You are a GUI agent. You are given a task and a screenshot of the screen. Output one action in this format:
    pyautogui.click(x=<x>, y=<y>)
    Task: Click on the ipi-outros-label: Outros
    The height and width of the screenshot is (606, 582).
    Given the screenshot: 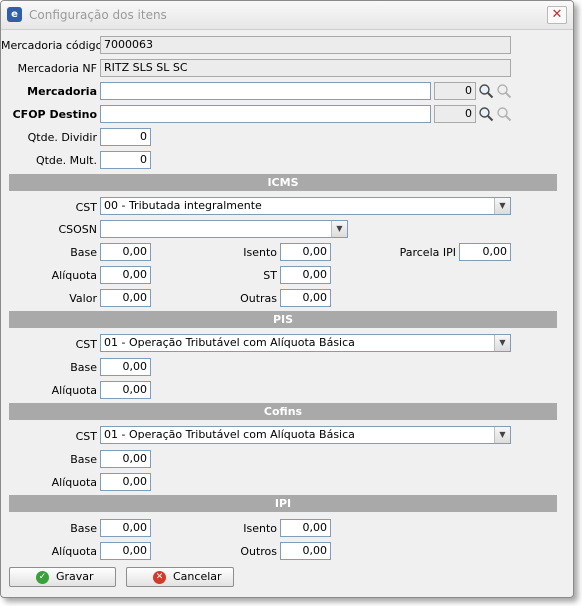 What is the action you would take?
    pyautogui.click(x=258, y=551)
    